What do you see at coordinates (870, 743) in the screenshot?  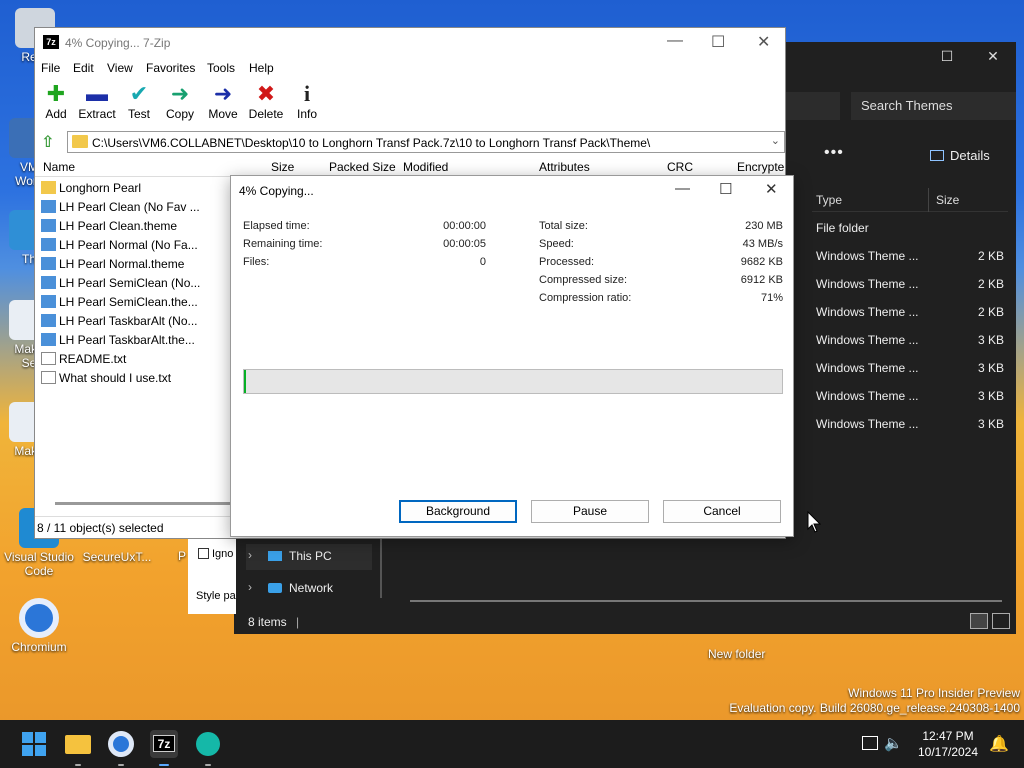 I see `network-tray-icon` at bounding box center [870, 743].